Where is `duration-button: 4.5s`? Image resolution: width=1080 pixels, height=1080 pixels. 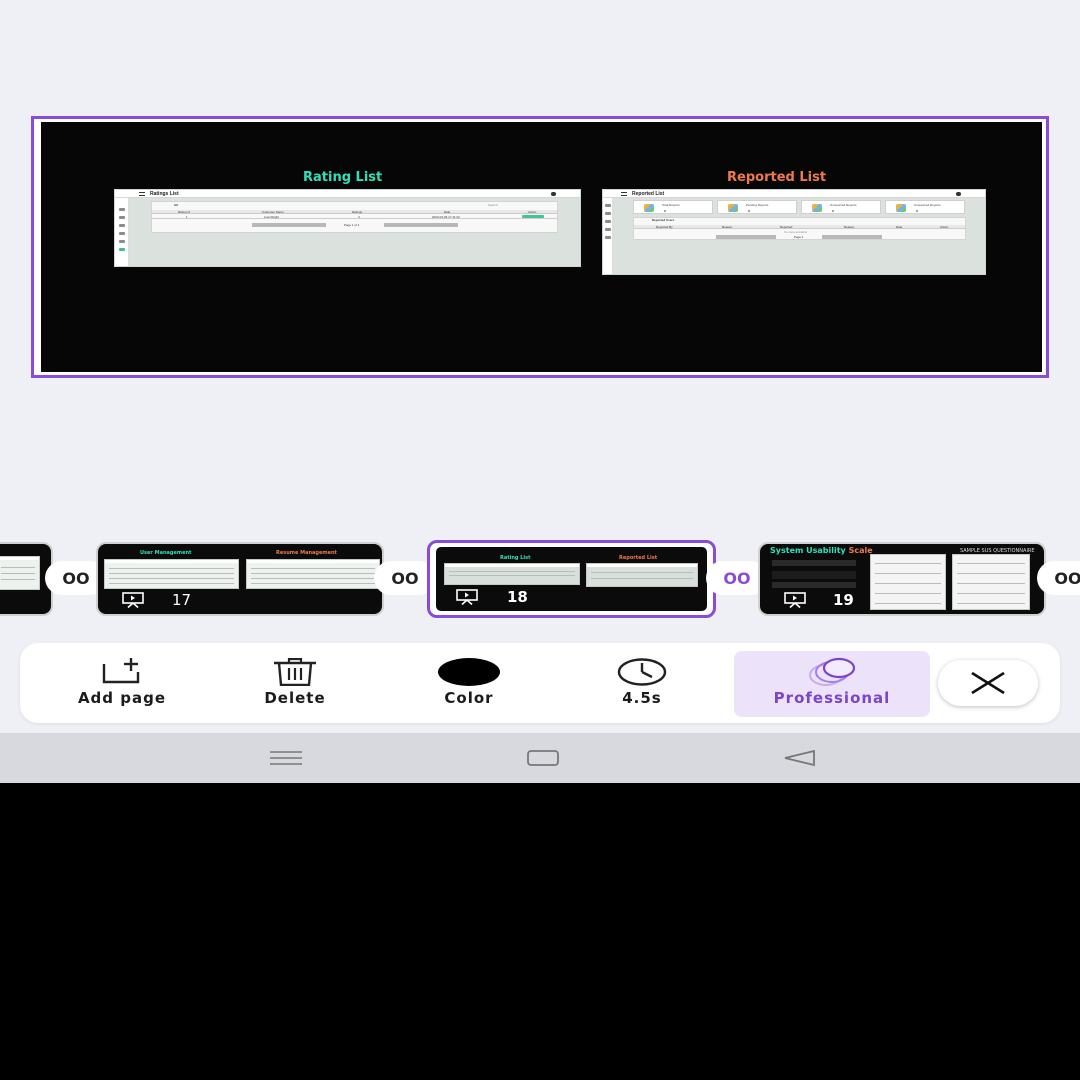 duration-button: 4.5s is located at coordinates (642, 683).